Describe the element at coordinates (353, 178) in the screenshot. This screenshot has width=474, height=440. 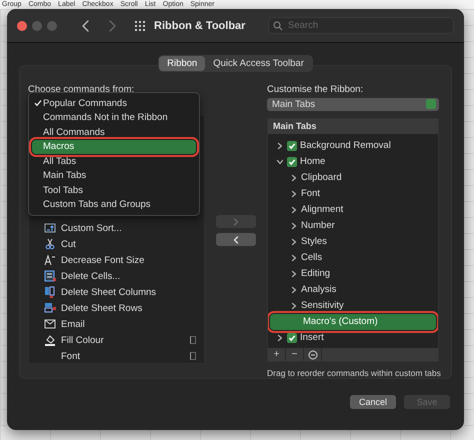
I see `tree-item: Clipboard` at that location.